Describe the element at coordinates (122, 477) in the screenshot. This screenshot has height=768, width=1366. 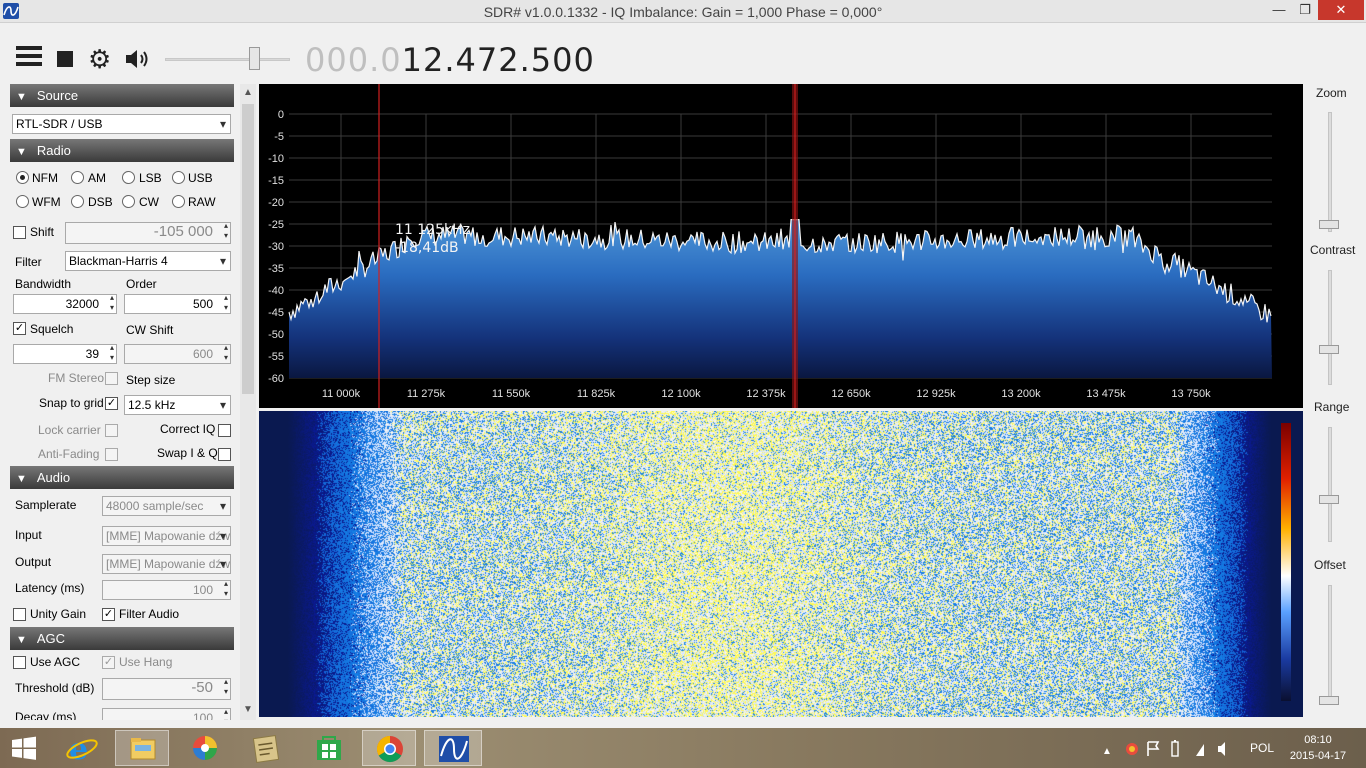
I see `audio-section-header: ▼ Audio` at that location.